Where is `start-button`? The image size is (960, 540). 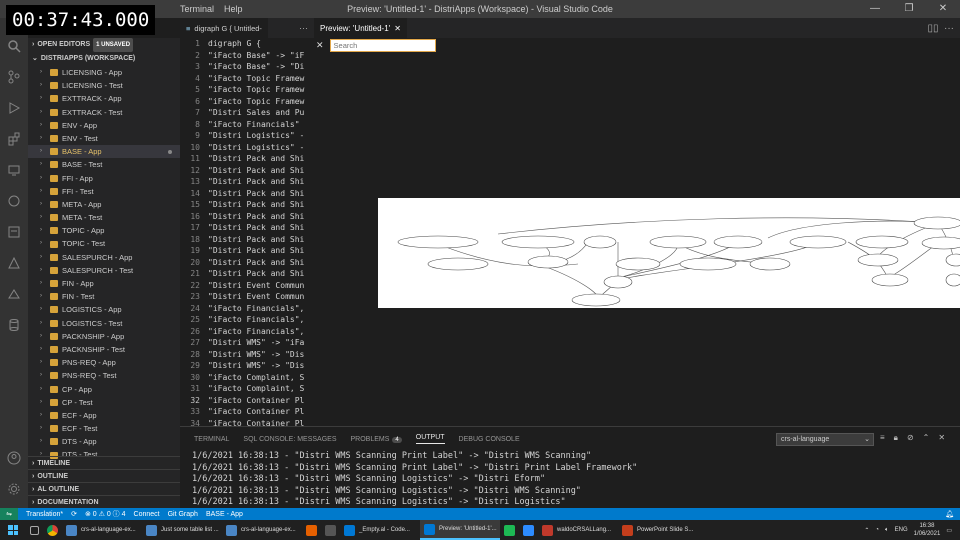 start-button is located at coordinates (13, 530).